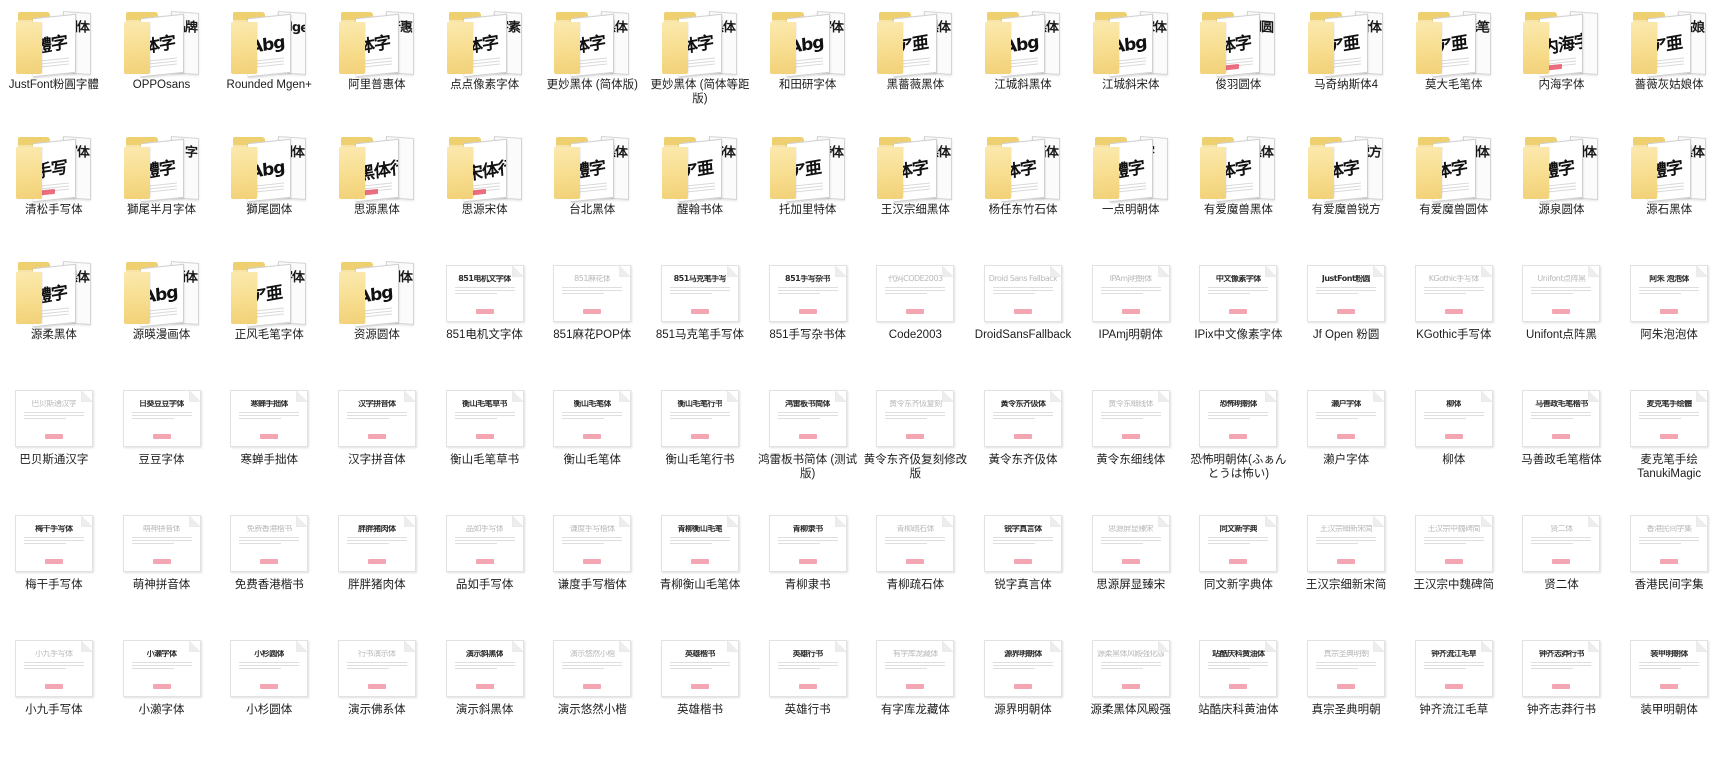 Image resolution: width=1723 pixels, height=765 pixels. Describe the element at coordinates (808, 687) in the screenshot. I see `file-item: 英雄行书 英雄行书` at that location.